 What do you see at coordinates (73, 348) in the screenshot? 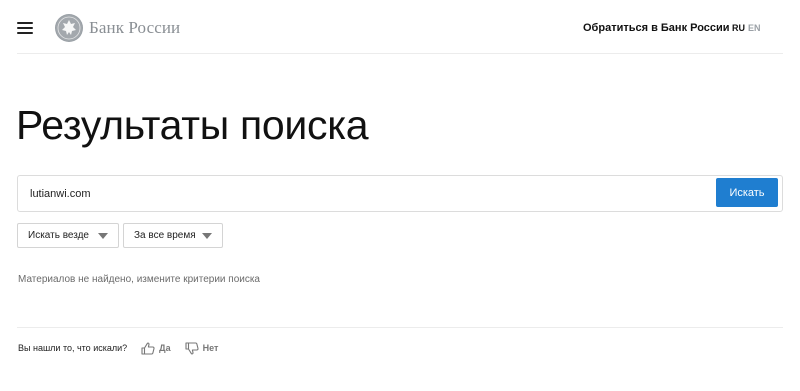
I see `feedback-question: Вы нашли то, что искали?` at bounding box center [73, 348].